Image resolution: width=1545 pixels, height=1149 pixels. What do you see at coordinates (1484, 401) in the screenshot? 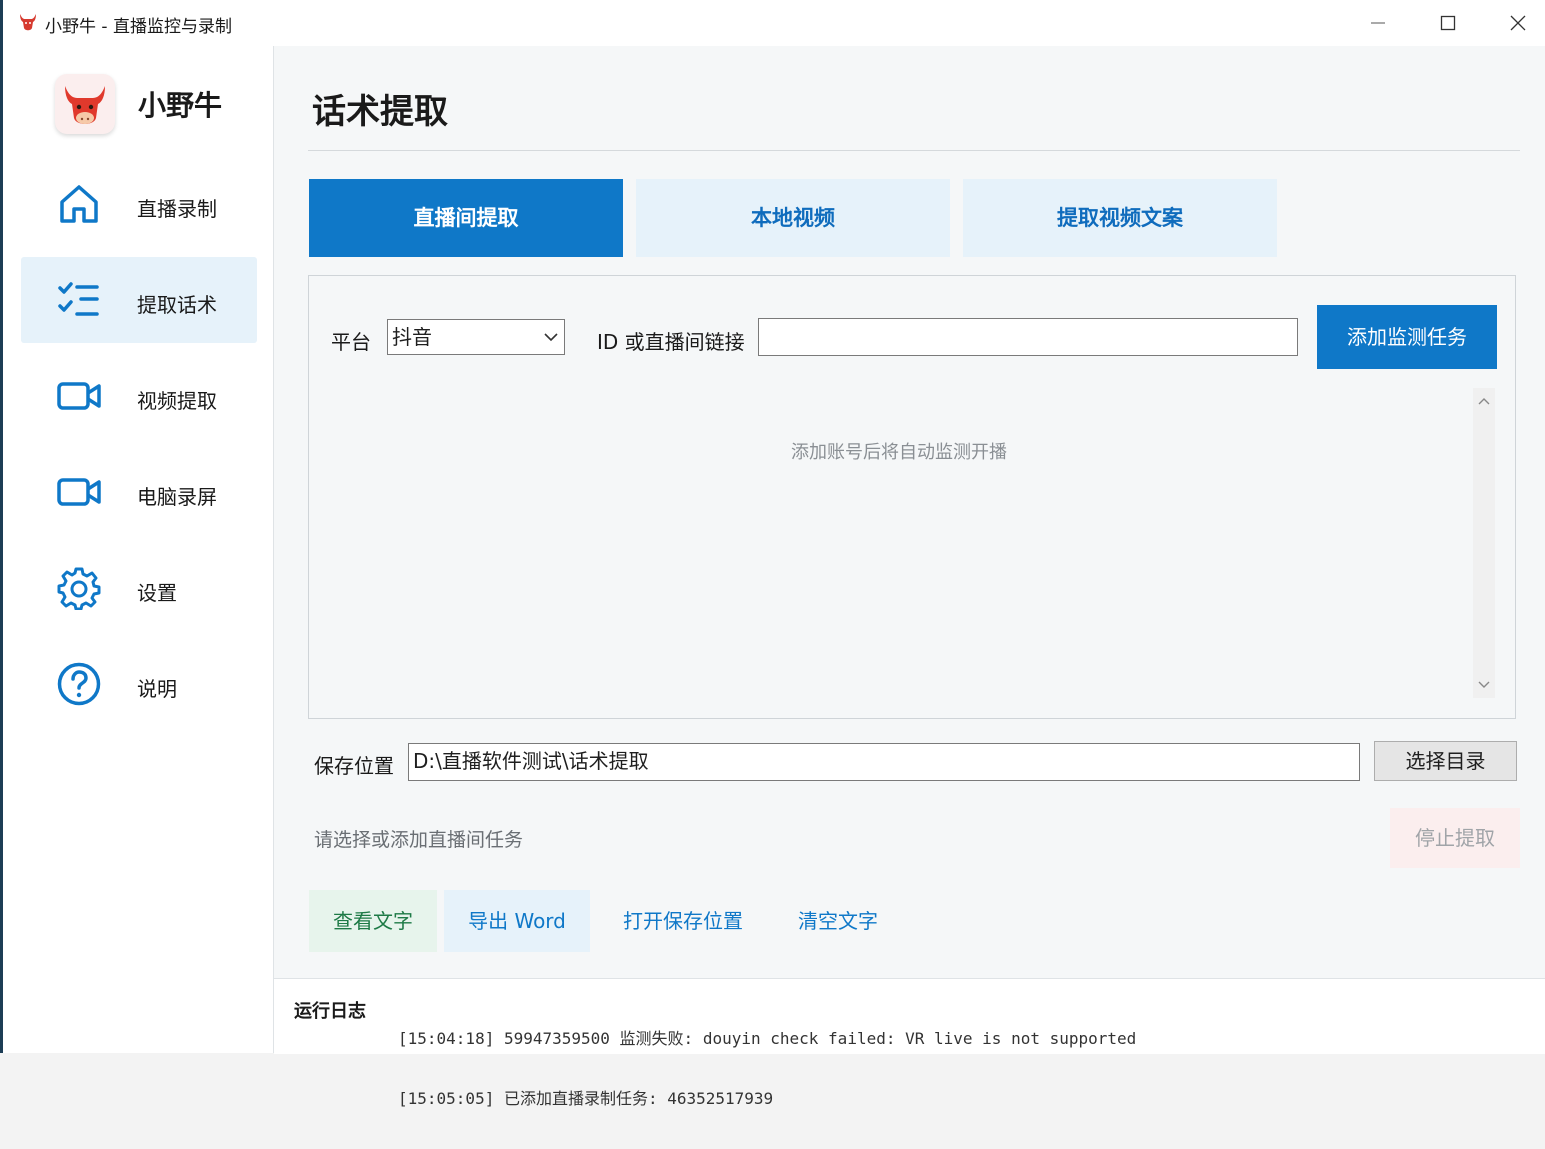
I see `scroll-up-icon` at bounding box center [1484, 401].